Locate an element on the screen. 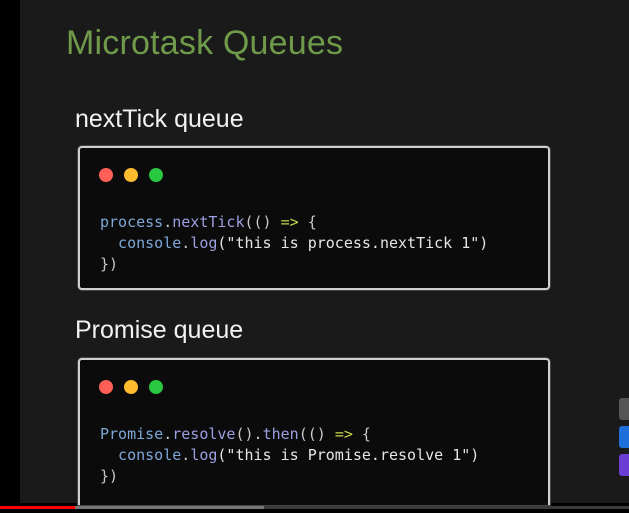  slide-title: Microtask Queues is located at coordinates (205, 43).